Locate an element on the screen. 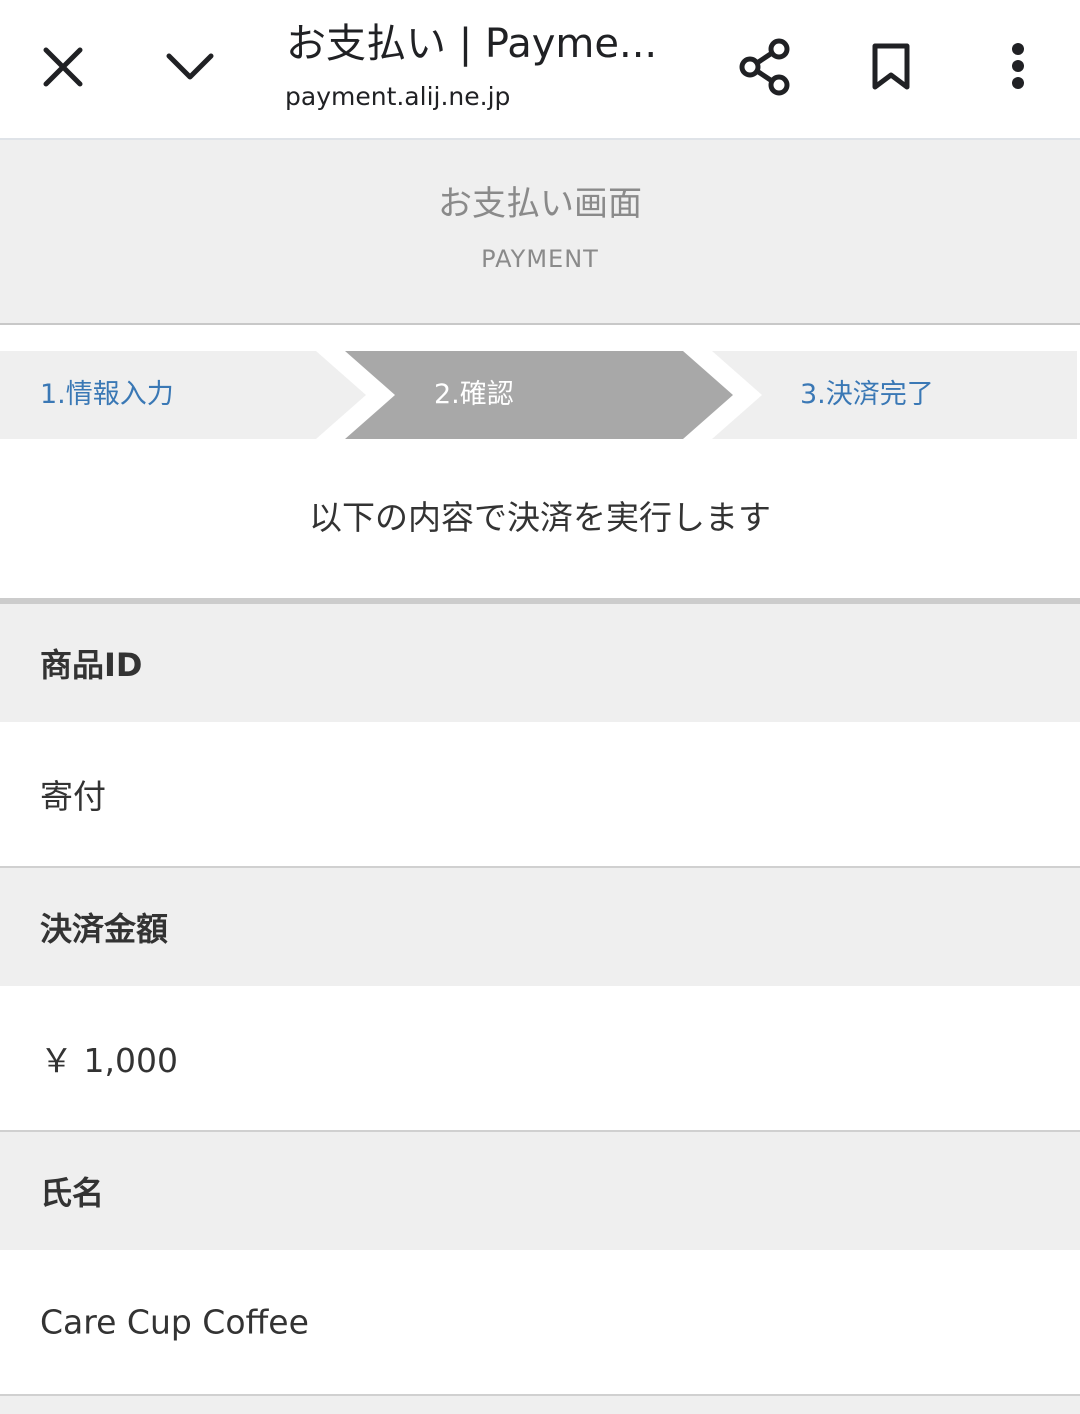 The width and height of the screenshot is (1080, 1414). payment-title: お支払い画面 is located at coordinates (540, 204).